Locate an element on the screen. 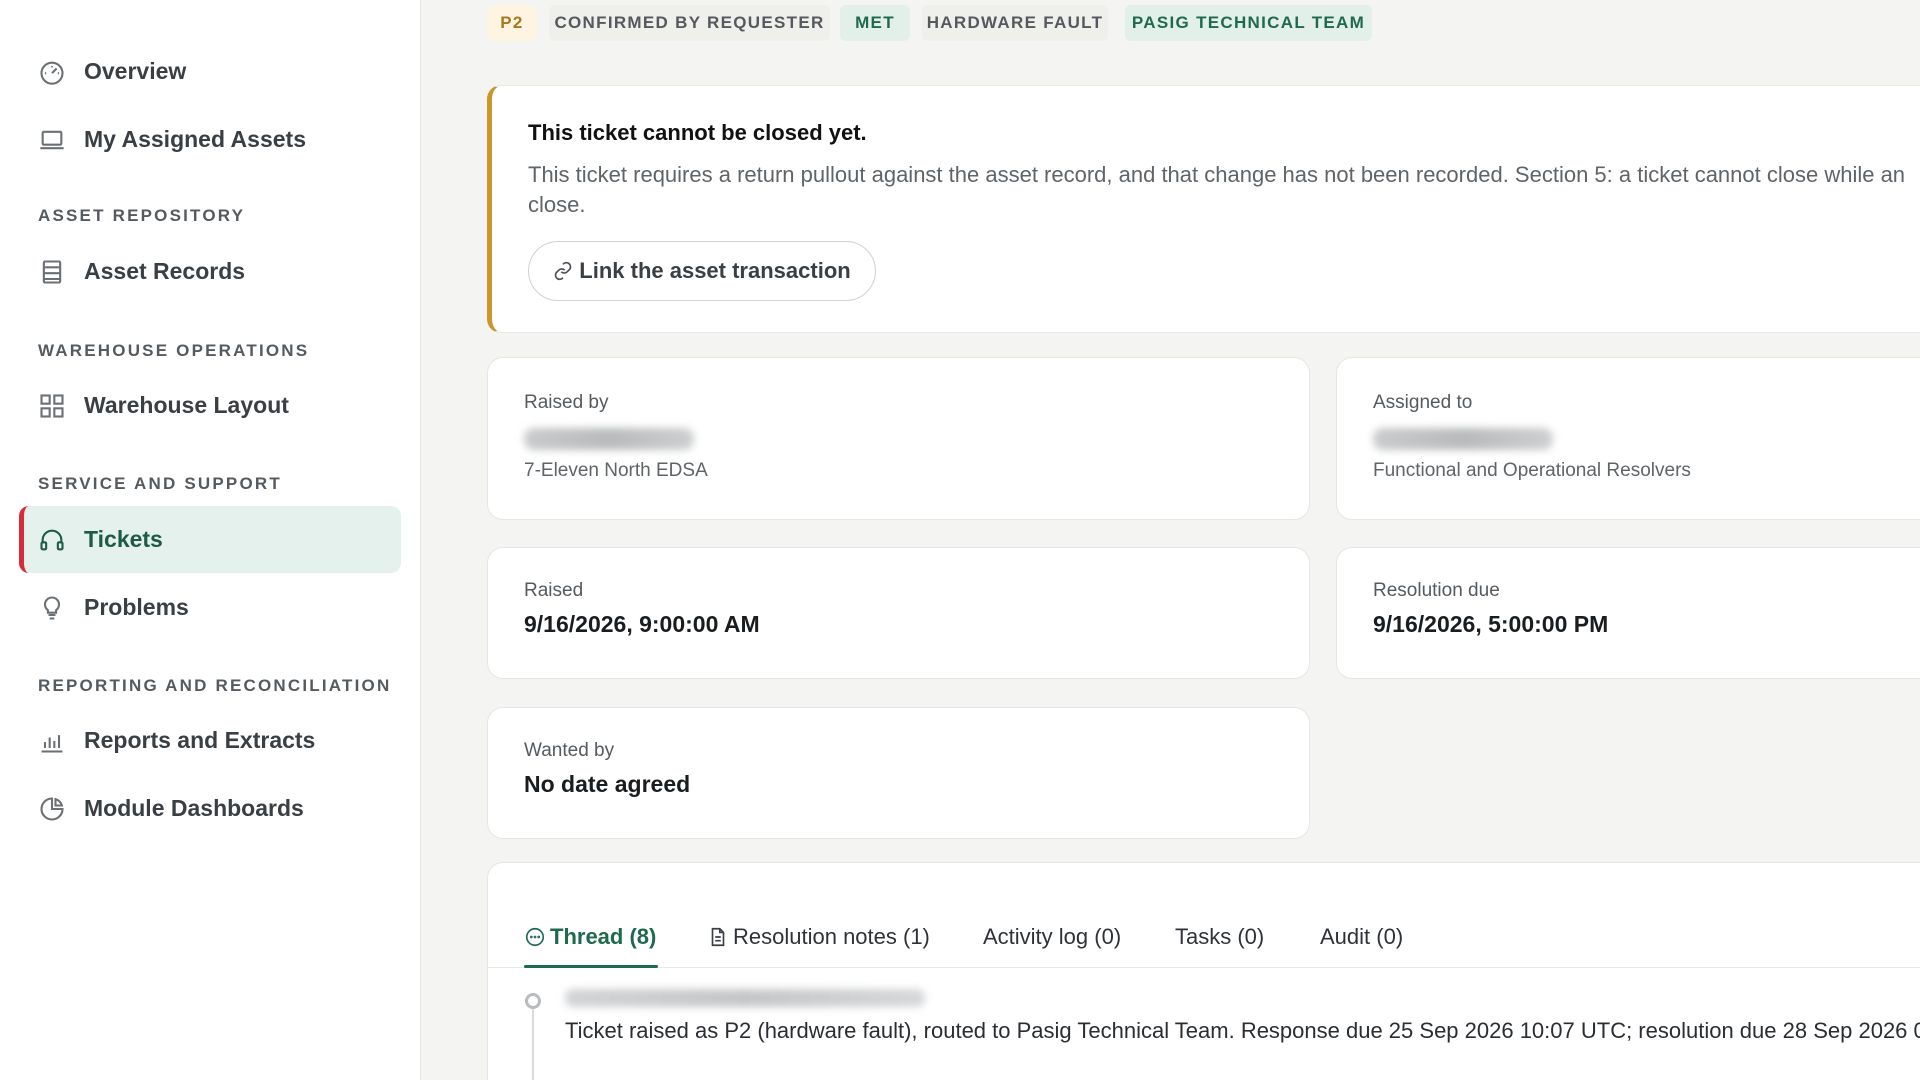  tab-resolution-notes: Resolution notes (1) is located at coordinates (818, 937).